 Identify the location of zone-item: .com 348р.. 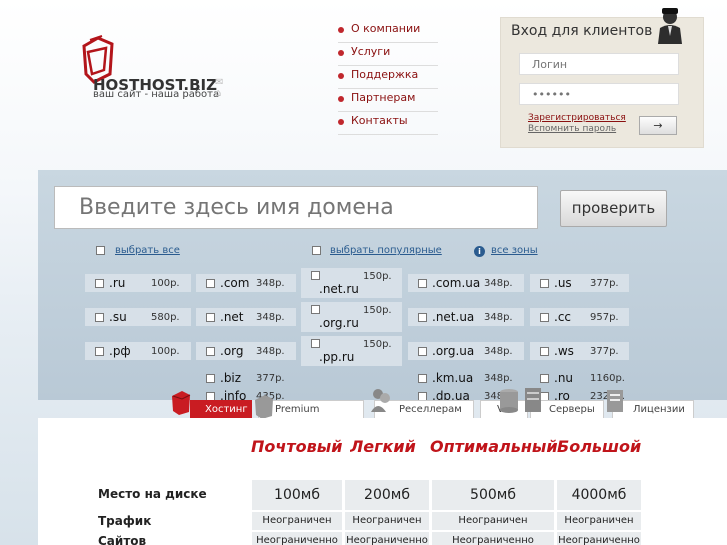
(246, 283).